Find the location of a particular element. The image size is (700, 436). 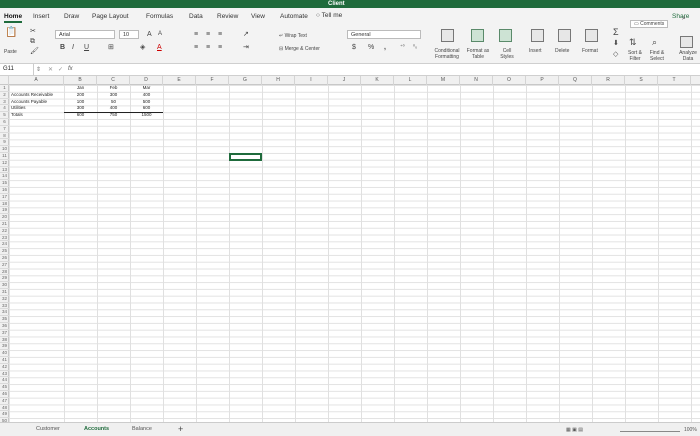

value-cell: 500 is located at coordinates (146, 102).